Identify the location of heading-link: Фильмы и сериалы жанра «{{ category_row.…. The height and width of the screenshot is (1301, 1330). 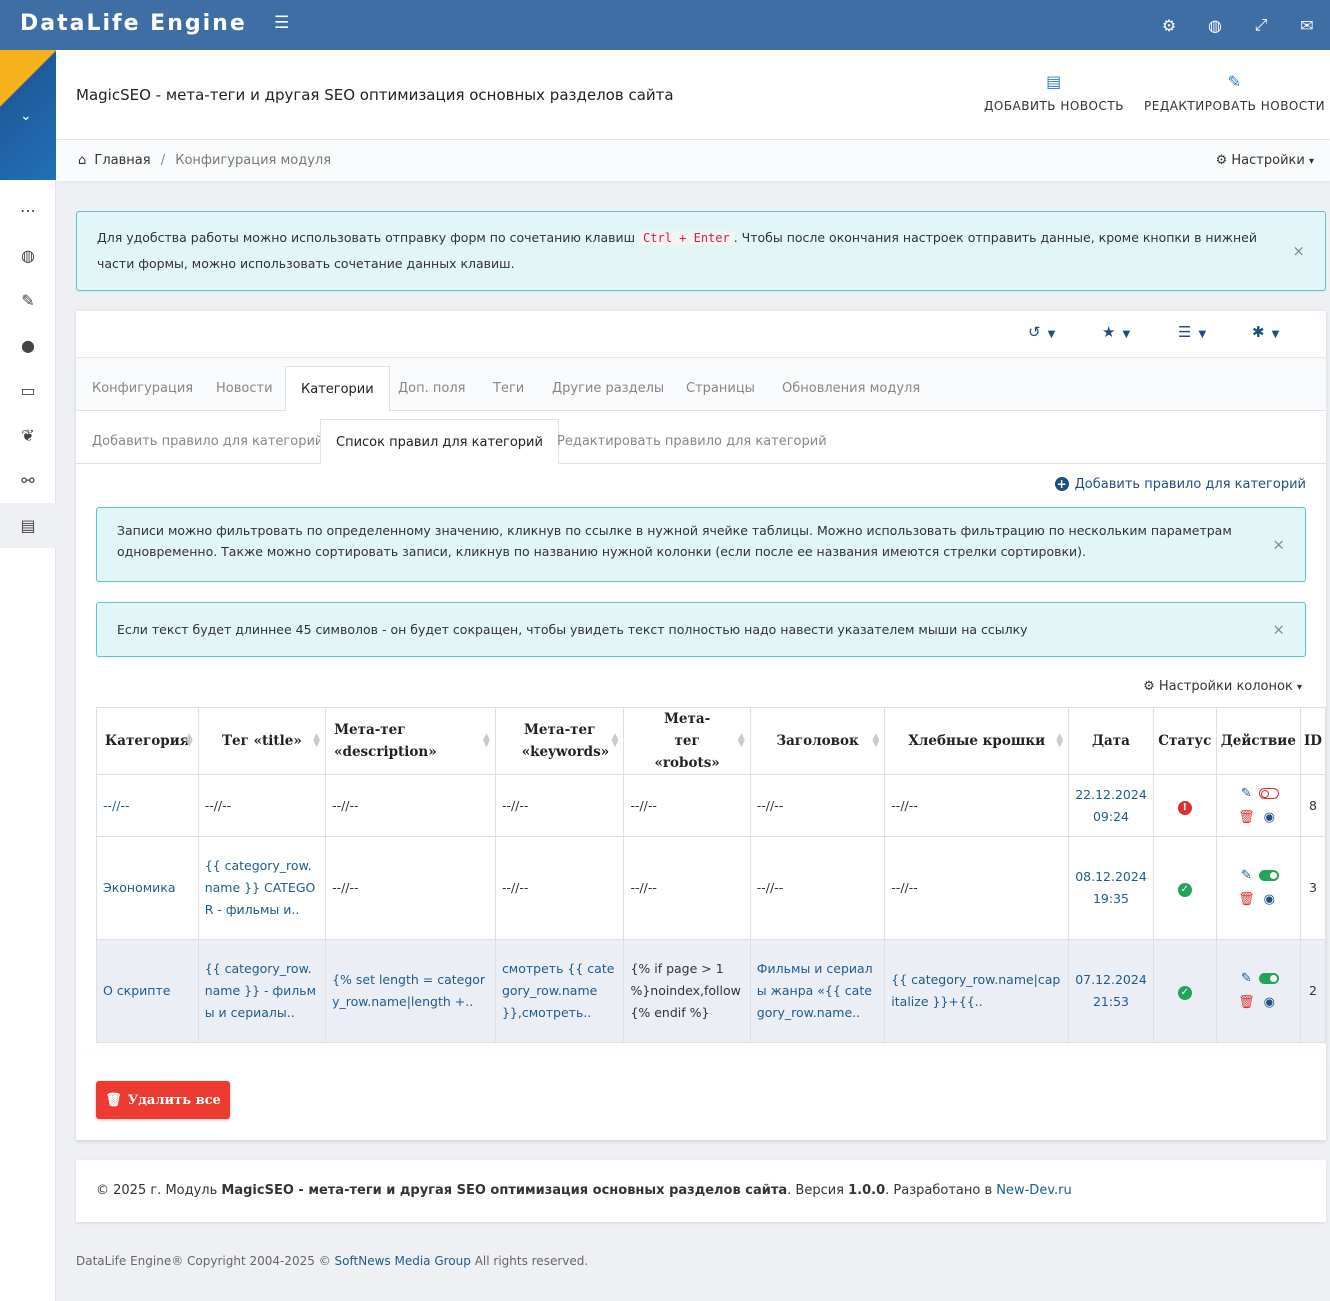
(815, 990).